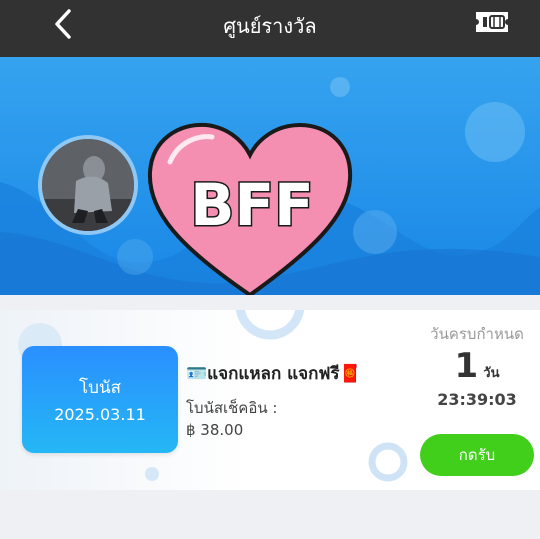 This screenshot has height=539, width=540. Describe the element at coordinates (466, 366) in the screenshot. I see `days-value: 1` at that location.